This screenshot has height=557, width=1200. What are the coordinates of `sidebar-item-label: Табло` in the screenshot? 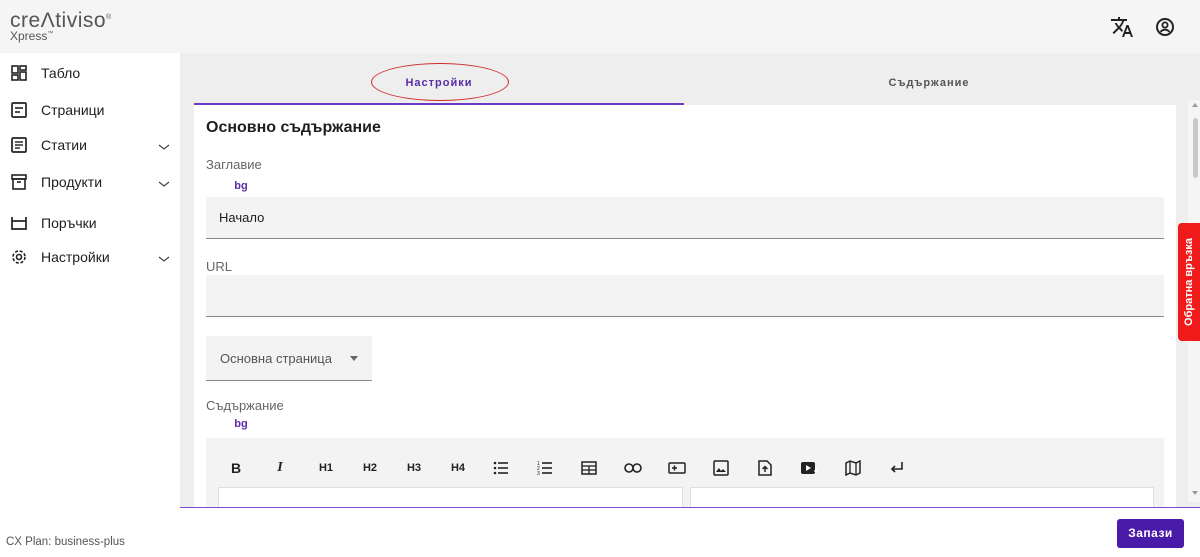 It's located at (61, 73).